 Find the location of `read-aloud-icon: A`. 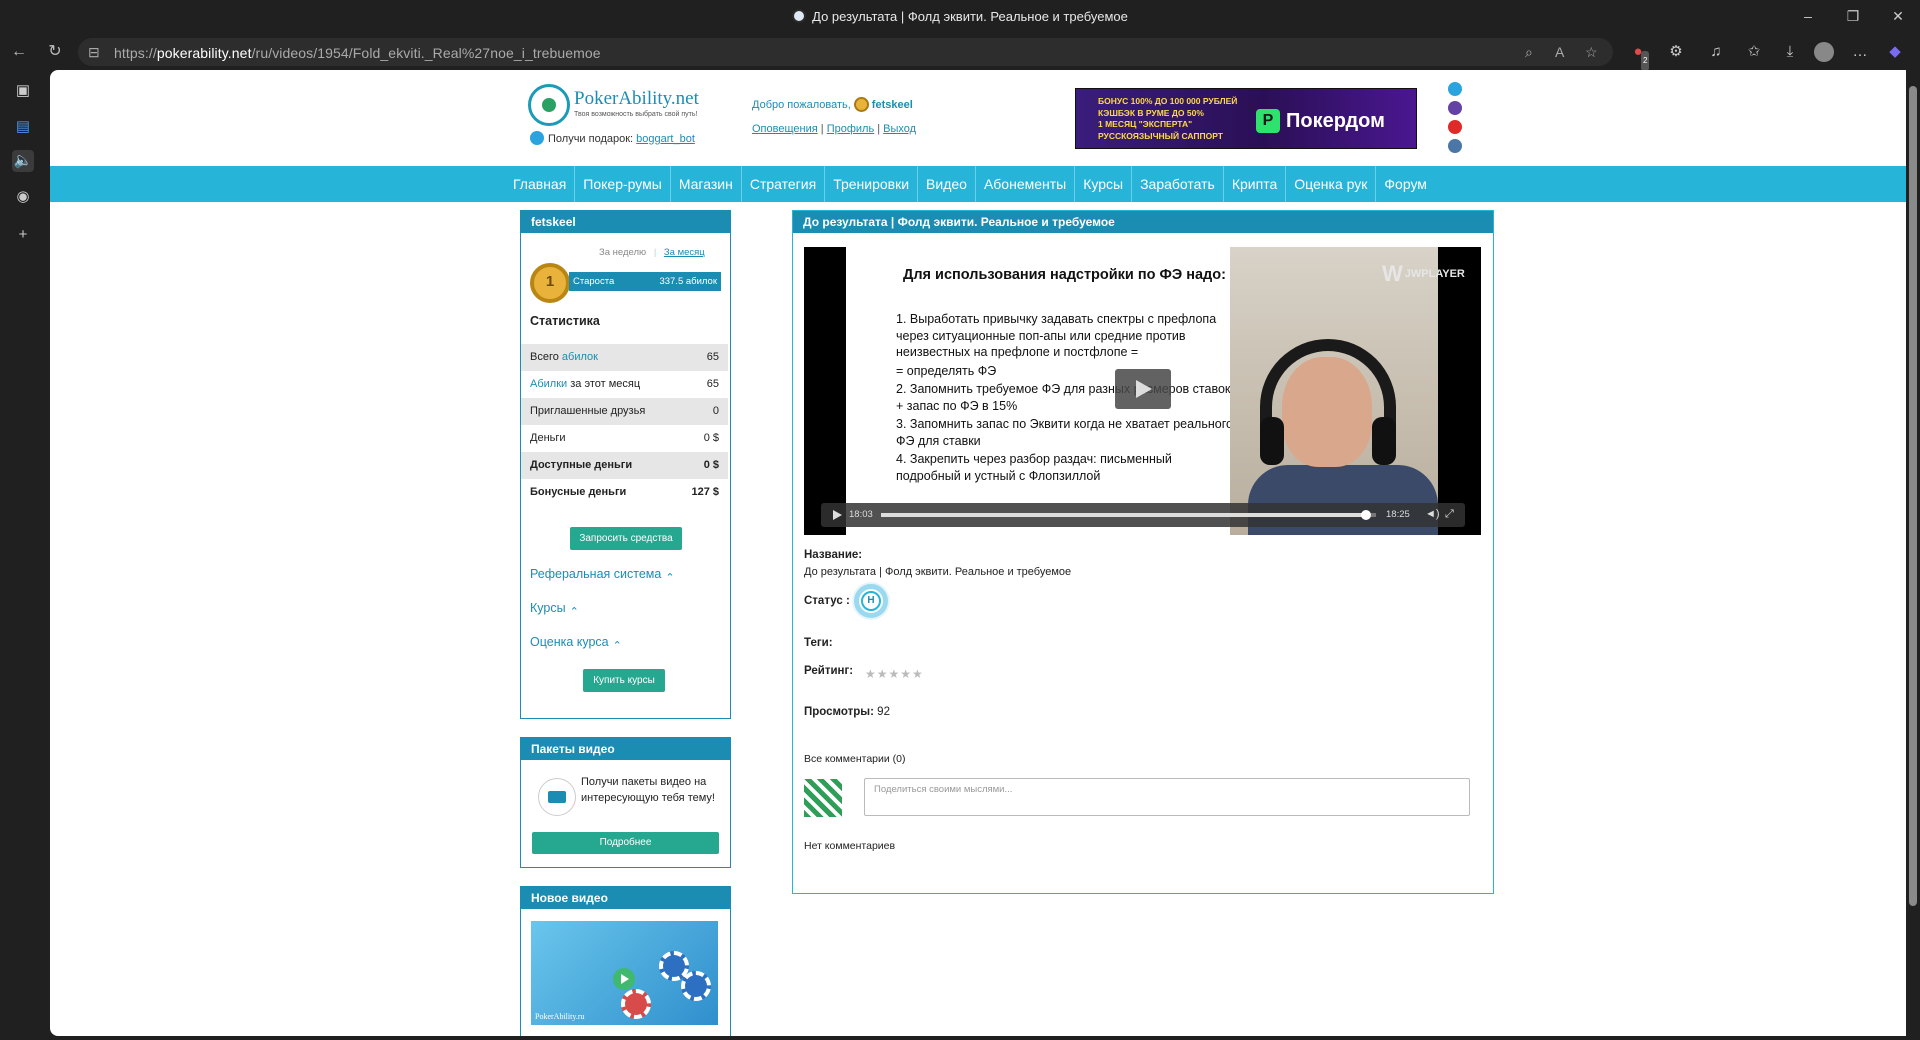

read-aloud-icon: A is located at coordinates (1559, 52).